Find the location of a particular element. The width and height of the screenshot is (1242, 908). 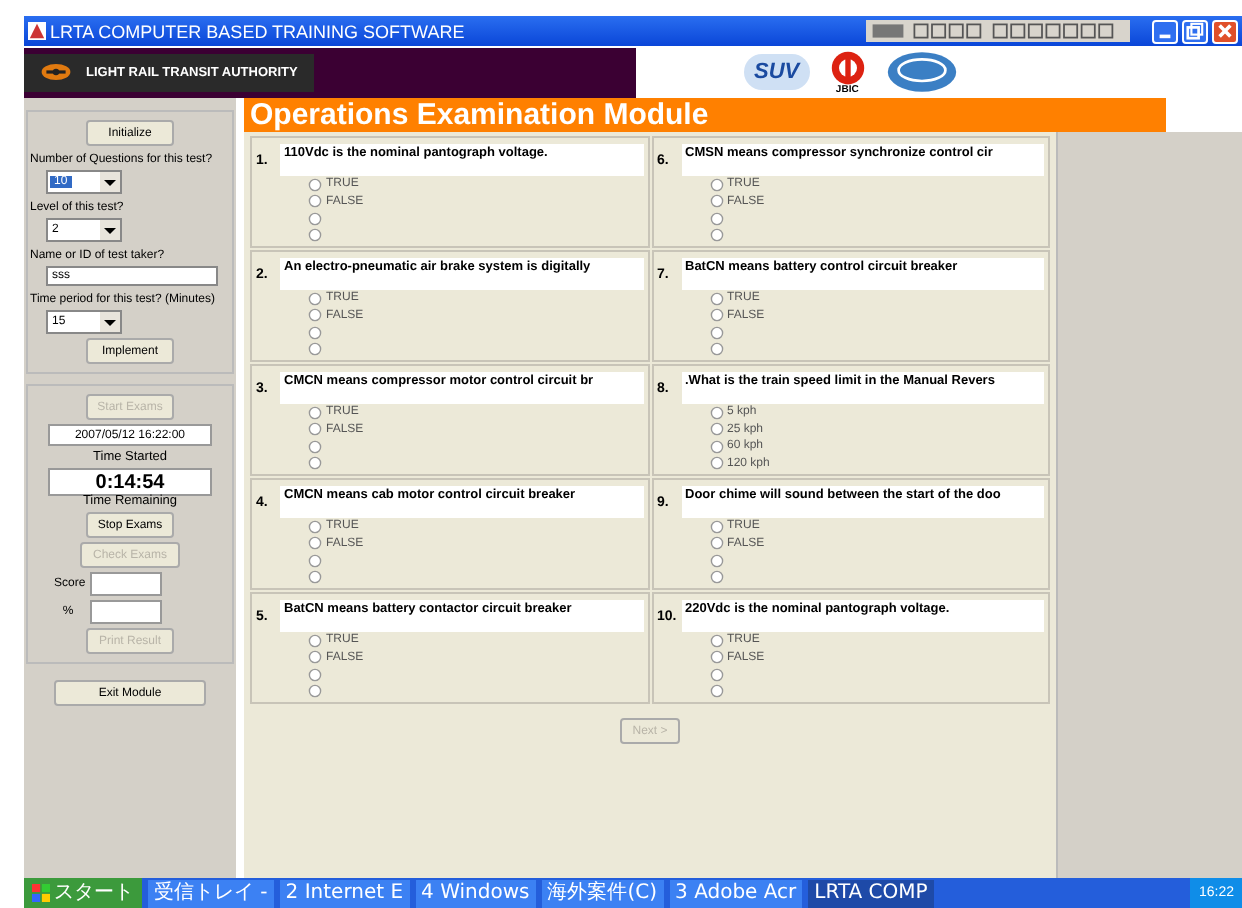

restore-button is located at coordinates (1195, 31).